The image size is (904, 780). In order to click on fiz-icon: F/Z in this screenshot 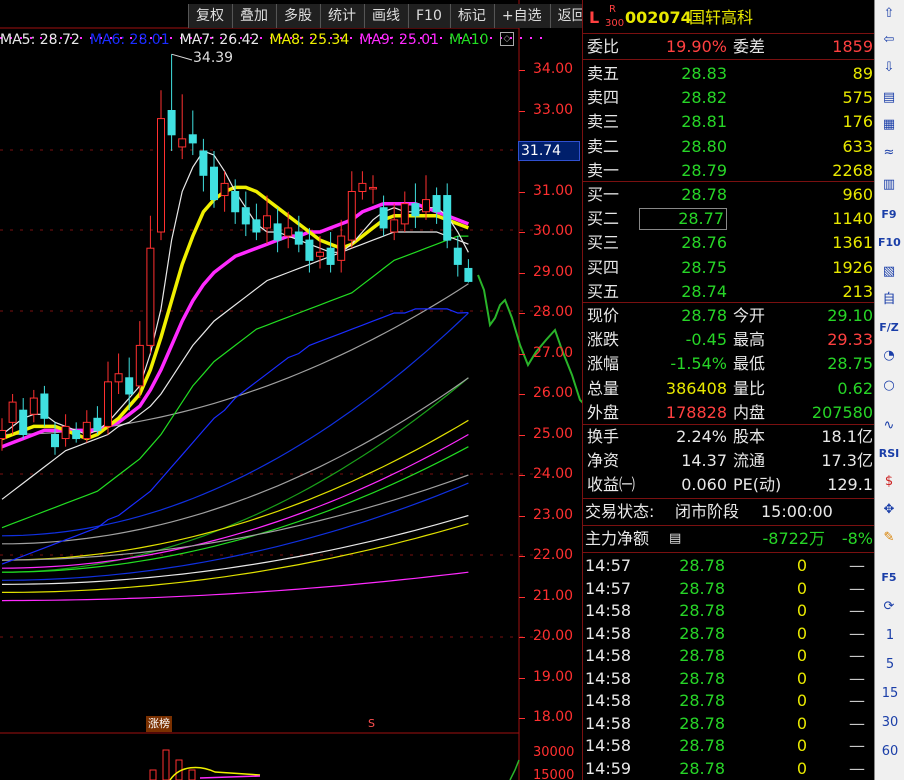, I will do `click(889, 328)`.